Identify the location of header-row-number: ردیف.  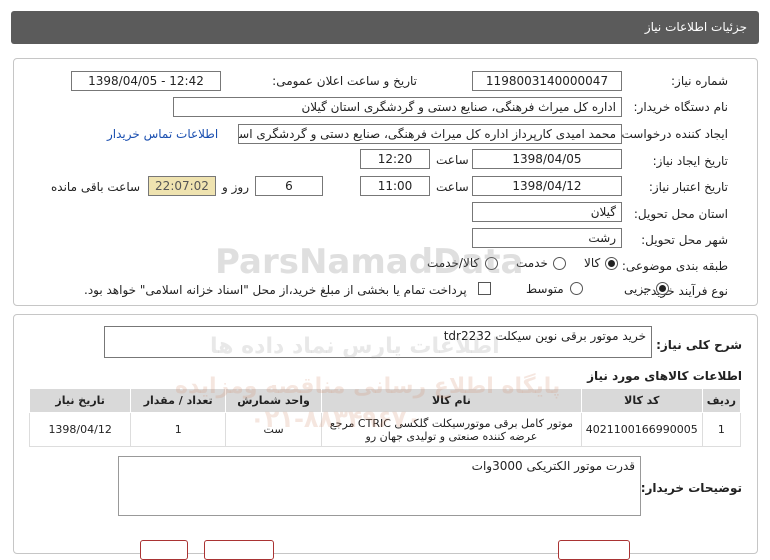
(721, 400).